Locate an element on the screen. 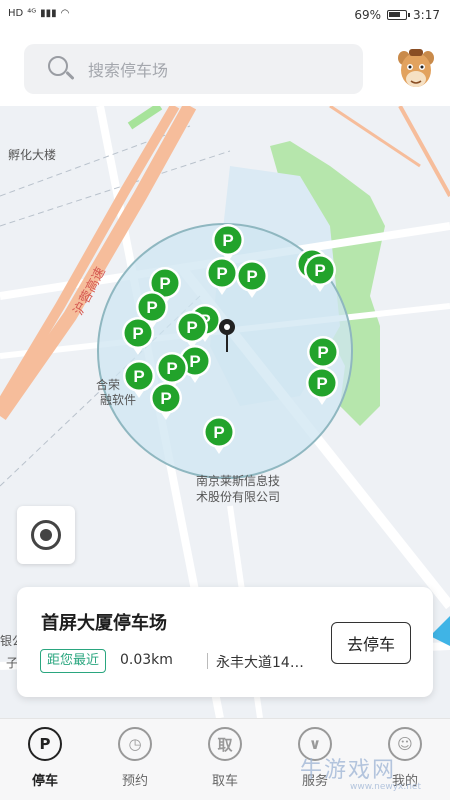 The image size is (450, 800). tab-reserve: ◷ 预约 is located at coordinates (135, 759).